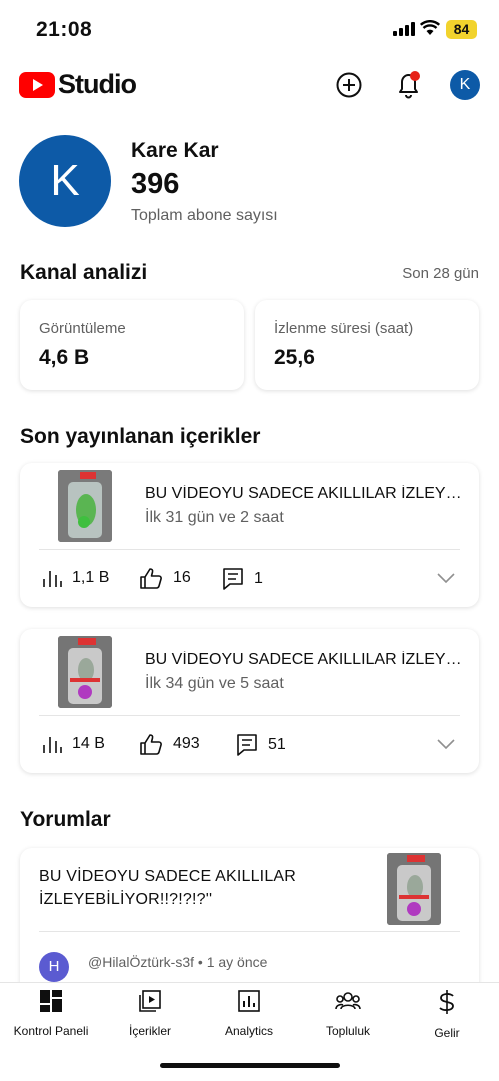 The height and width of the screenshot is (1081, 499). I want to click on nav-earn: Gelir, so click(447, 1014).